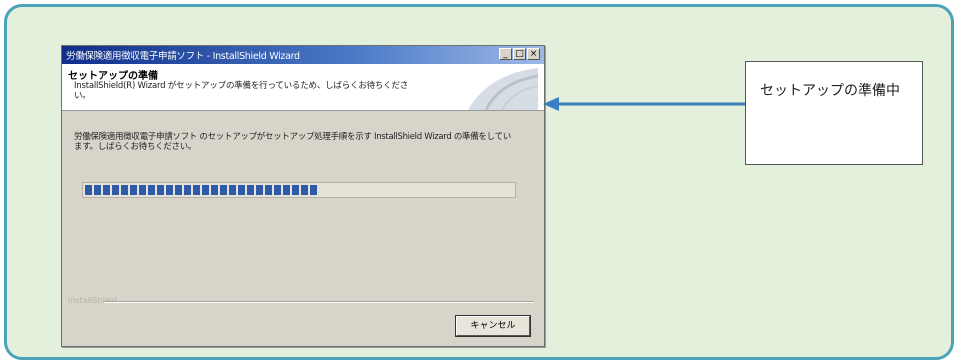  I want to click on window-title: 労働保険適用徴収電子申請ソフト - InstallShield Wizard, so click(183, 56).